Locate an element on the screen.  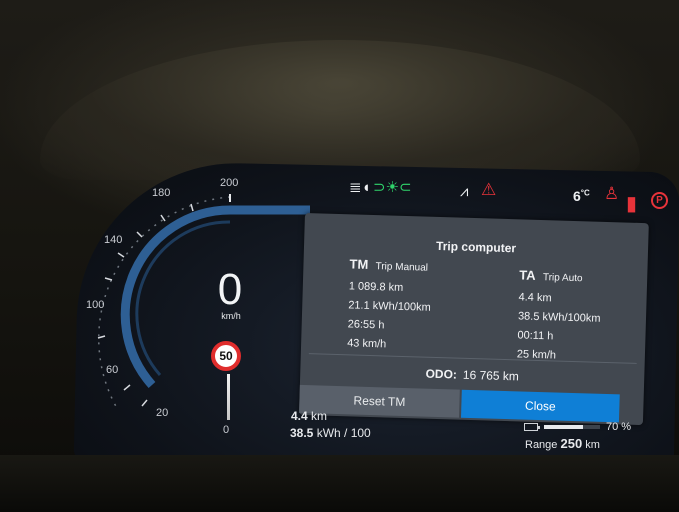
auto-high-beam-icon: ≣◖ is located at coordinates (360, 187).